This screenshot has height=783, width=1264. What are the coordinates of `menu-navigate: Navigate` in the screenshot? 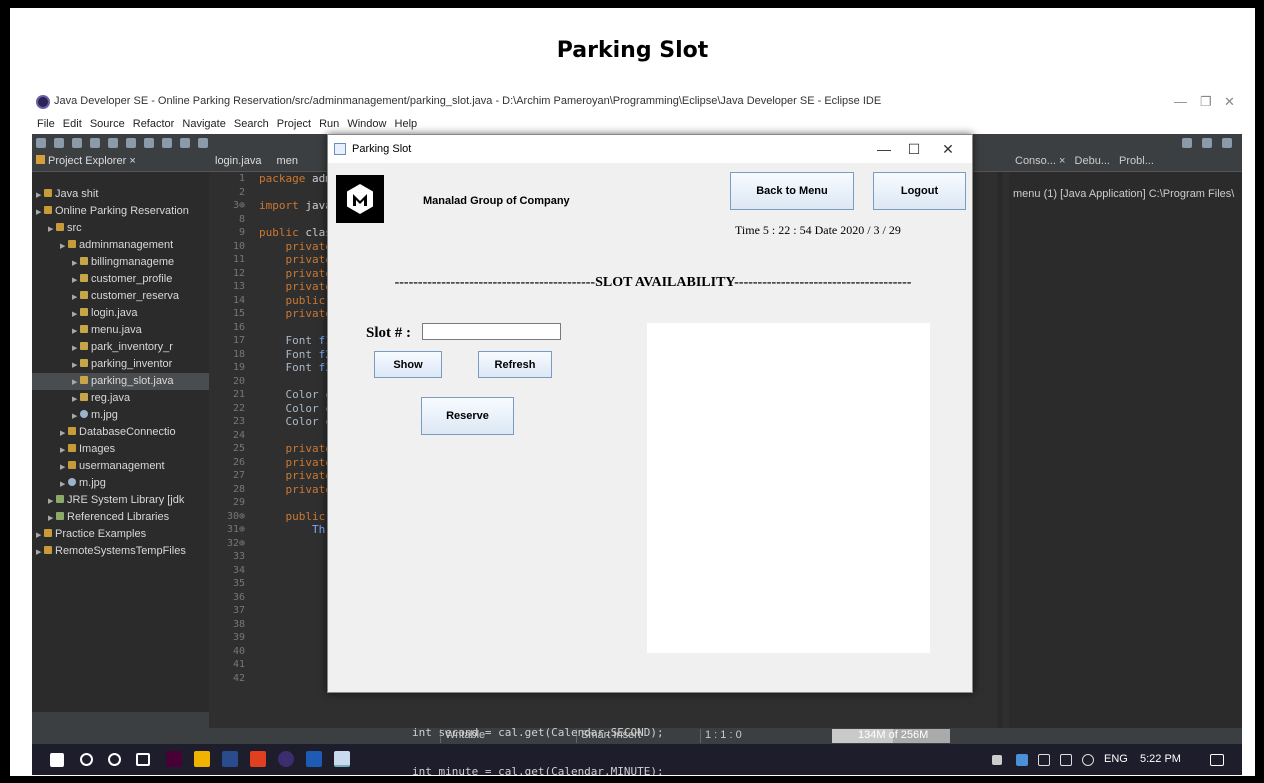 It's located at (203, 124).